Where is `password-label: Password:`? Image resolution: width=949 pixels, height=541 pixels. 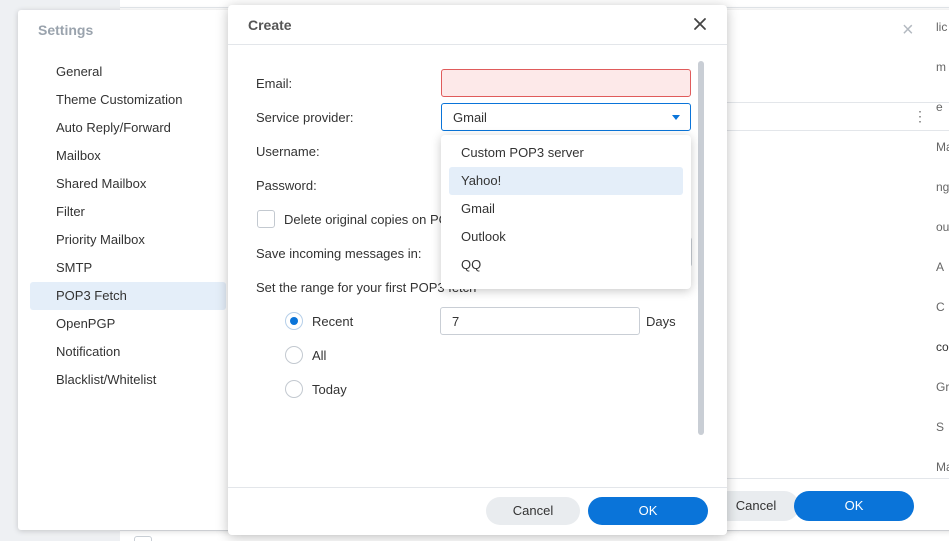 password-label: Password: is located at coordinates (286, 185).